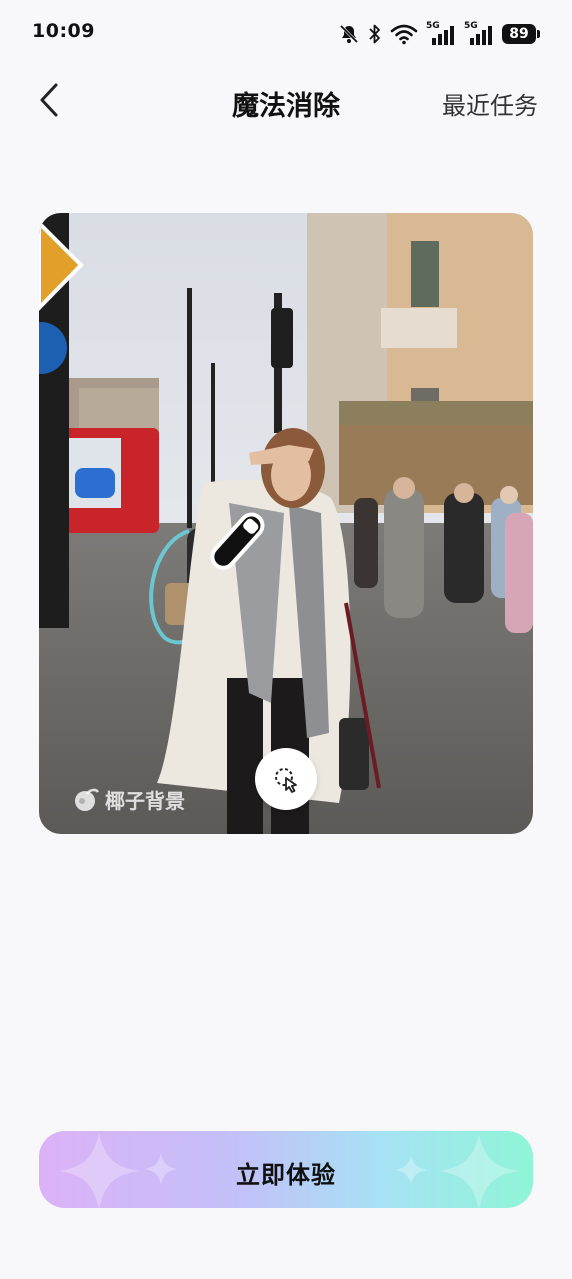  Describe the element at coordinates (145, 801) in the screenshot. I see `watermark-text: 椰子背景` at that location.